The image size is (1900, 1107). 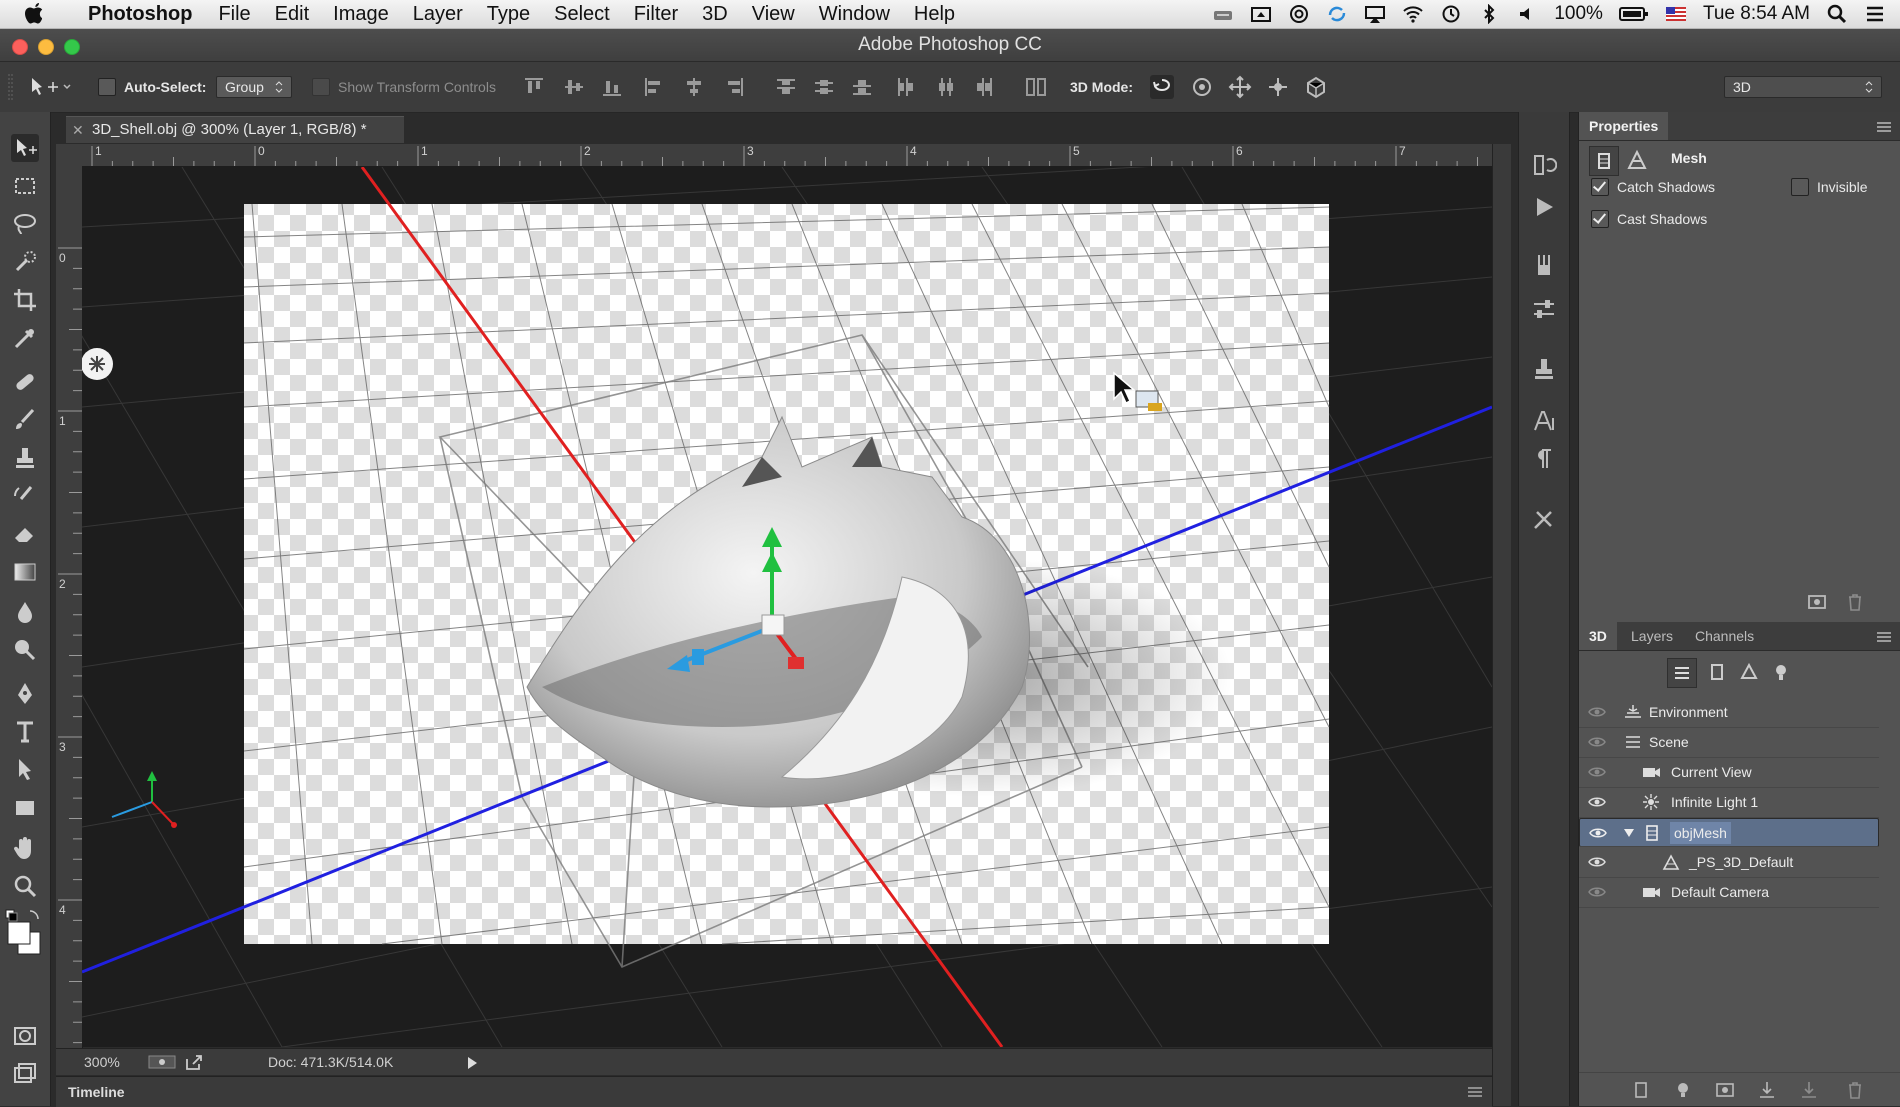 I want to click on filter-materials-icon, so click(x=1749, y=672).